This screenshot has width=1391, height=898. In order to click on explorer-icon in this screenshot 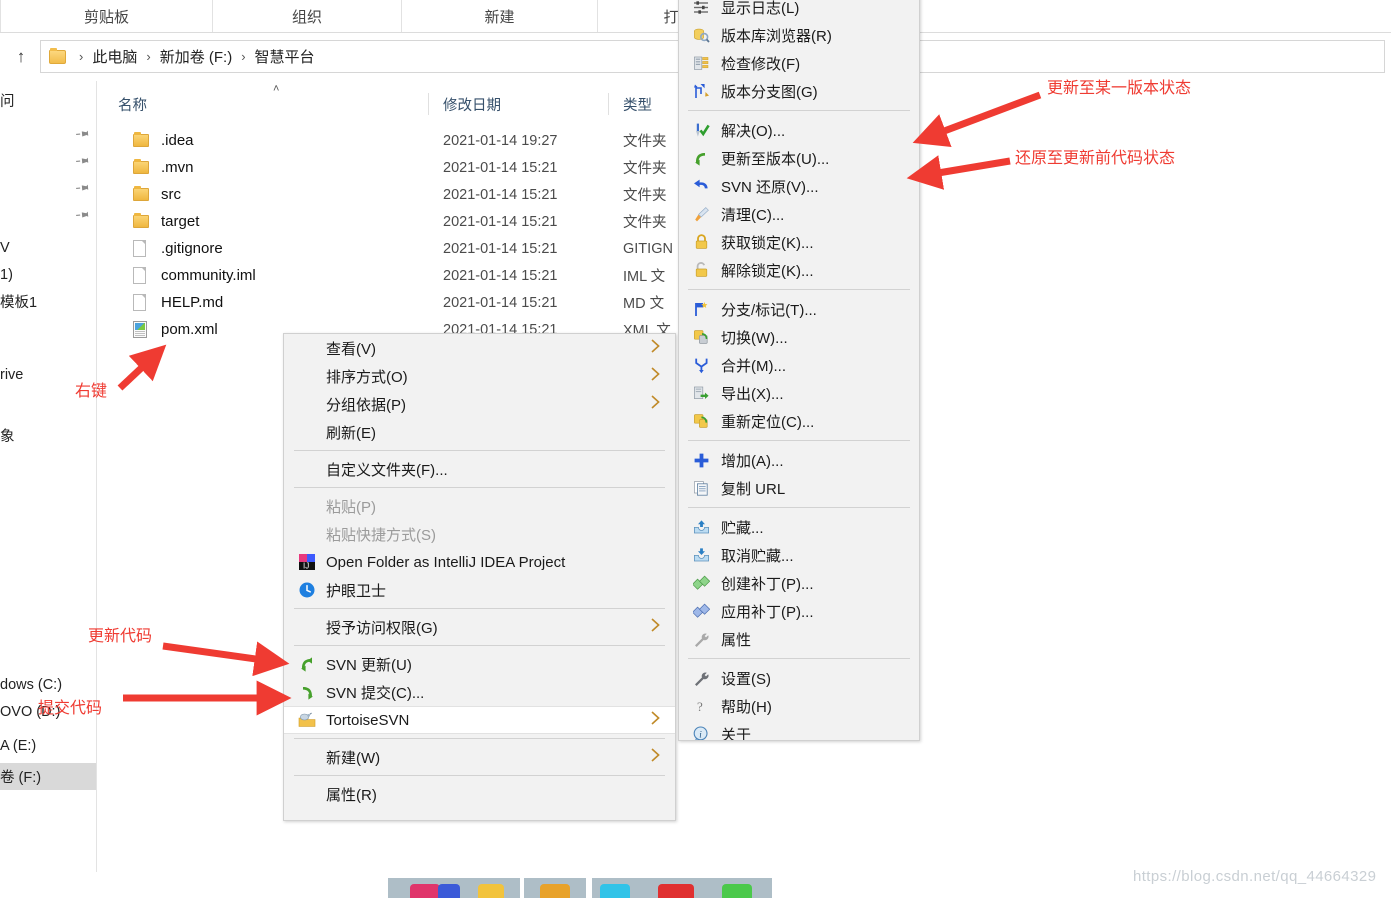, I will do `click(555, 891)`.